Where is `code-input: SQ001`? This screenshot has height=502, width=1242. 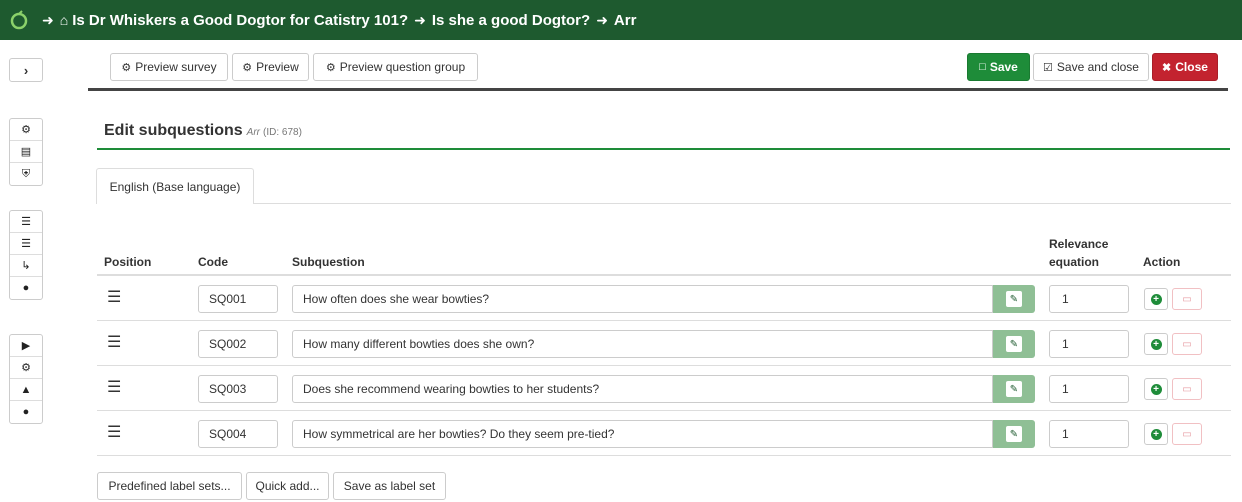 code-input: SQ001 is located at coordinates (238, 299).